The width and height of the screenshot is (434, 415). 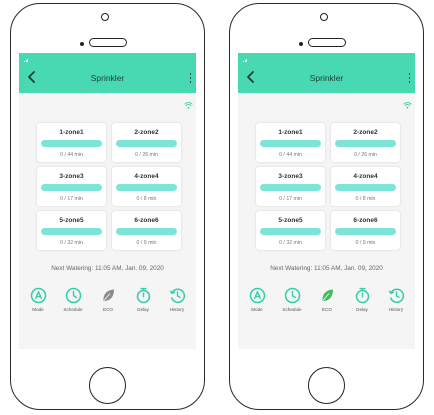 I want to click on signal-icon, so click(x=246, y=60).